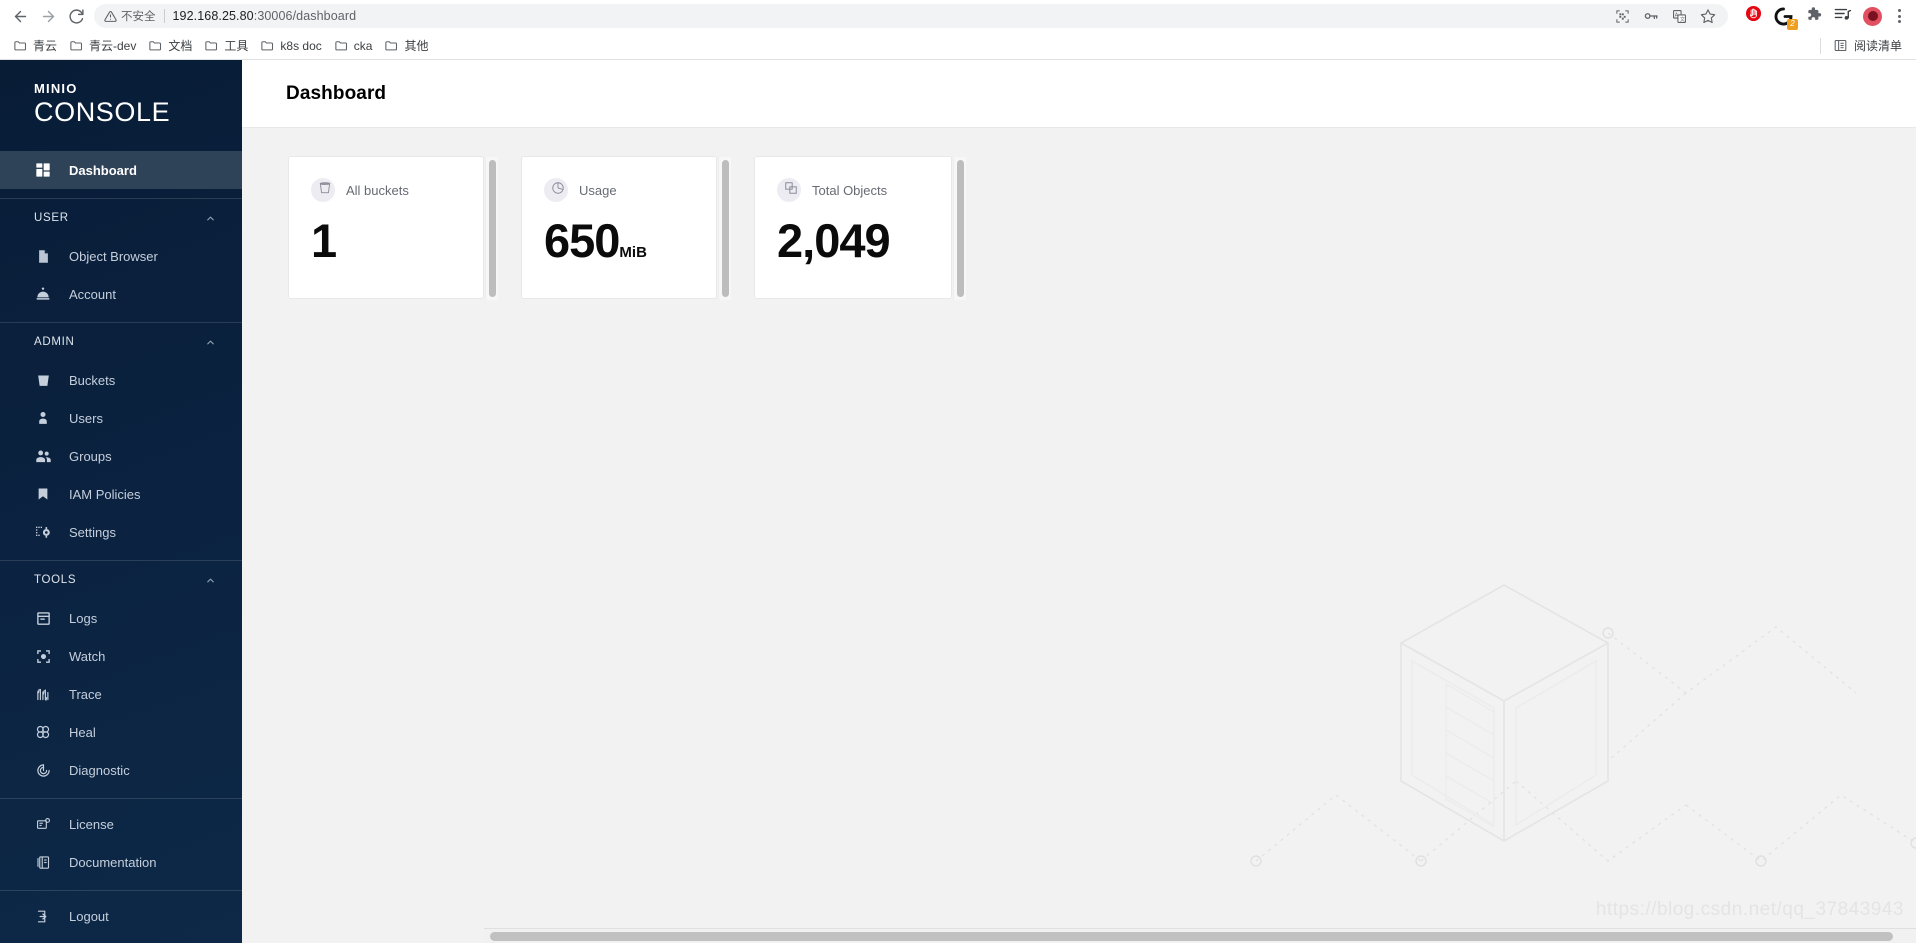  What do you see at coordinates (43, 170) in the screenshot?
I see `dashboard-grid-icon` at bounding box center [43, 170].